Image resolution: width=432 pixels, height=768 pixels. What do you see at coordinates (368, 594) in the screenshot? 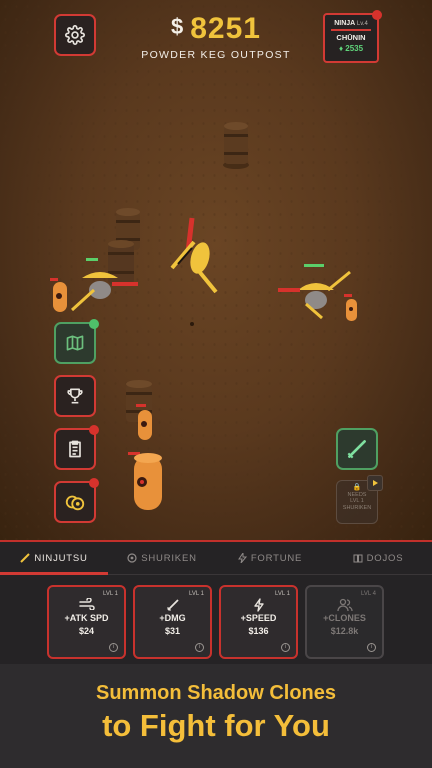
I see `upgrade-level: LVL 4` at bounding box center [368, 594].